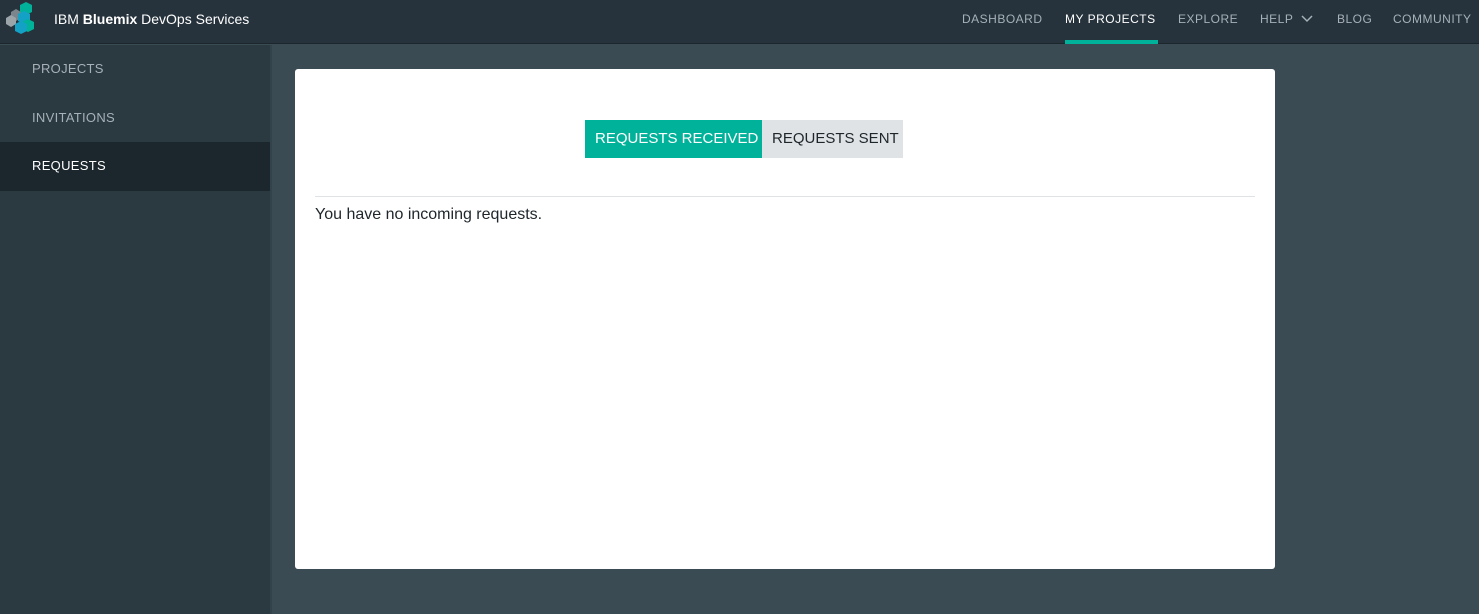 This screenshot has width=1479, height=614. What do you see at coordinates (135, 118) in the screenshot?
I see `sidebar-item-invitations: INVITATIONS` at bounding box center [135, 118].